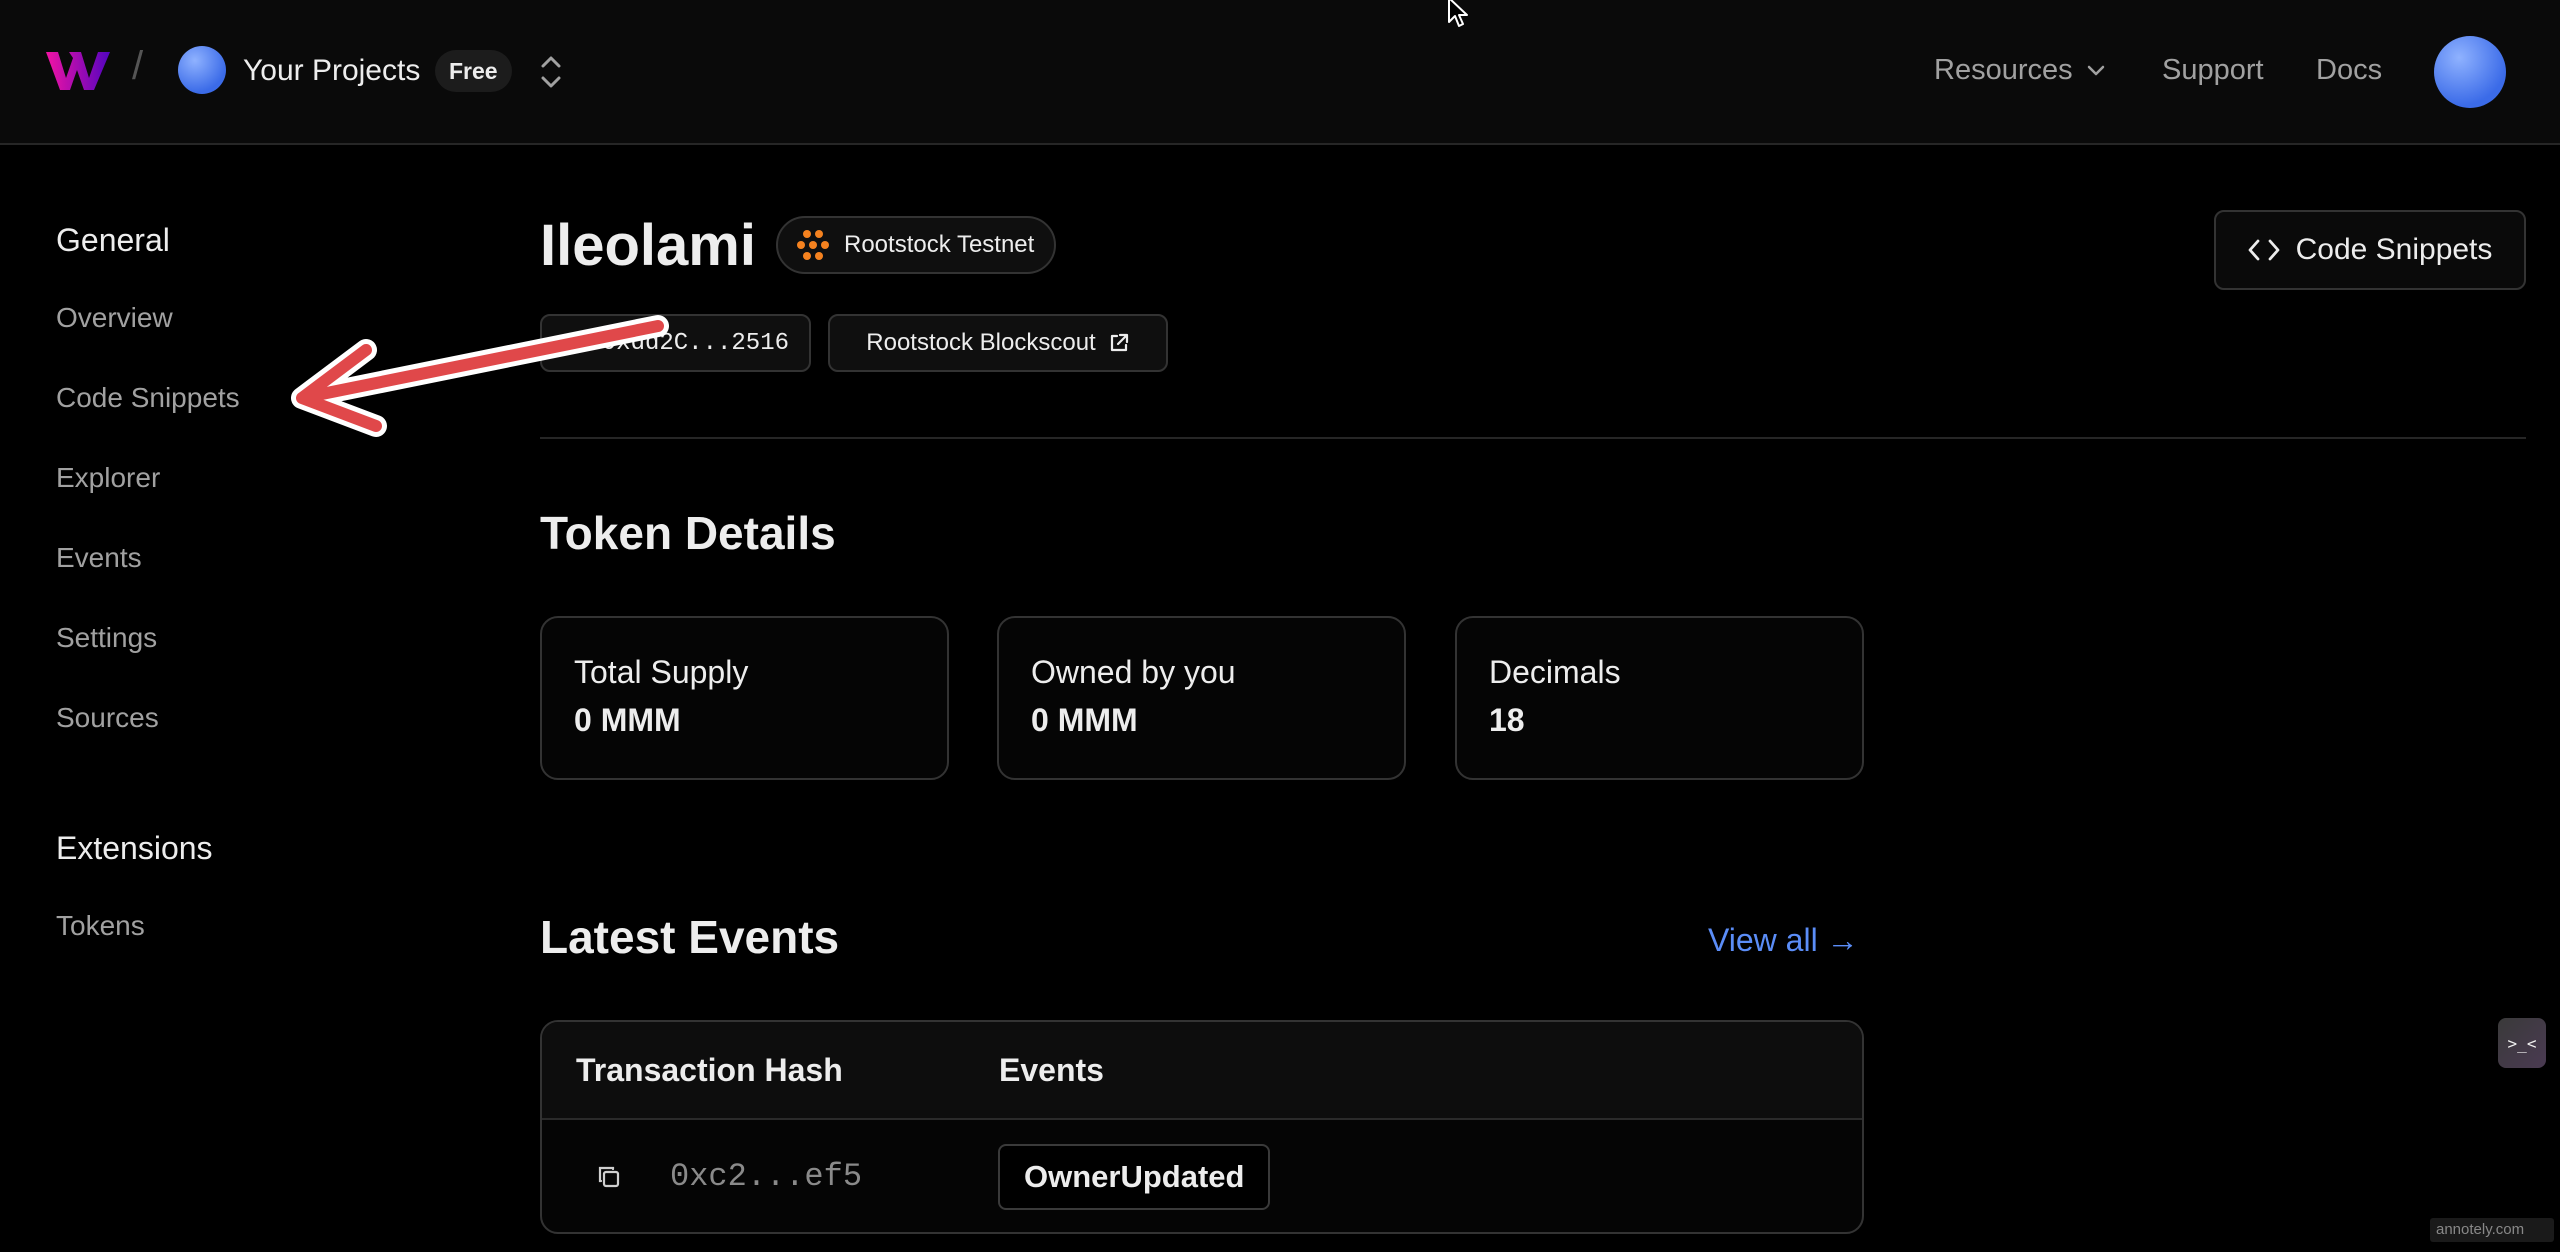 Image resolution: width=2560 pixels, height=1252 pixels. What do you see at coordinates (744, 698) in the screenshot?
I see `stat-card-total-supply: Total Supply 0 MMM` at bounding box center [744, 698].